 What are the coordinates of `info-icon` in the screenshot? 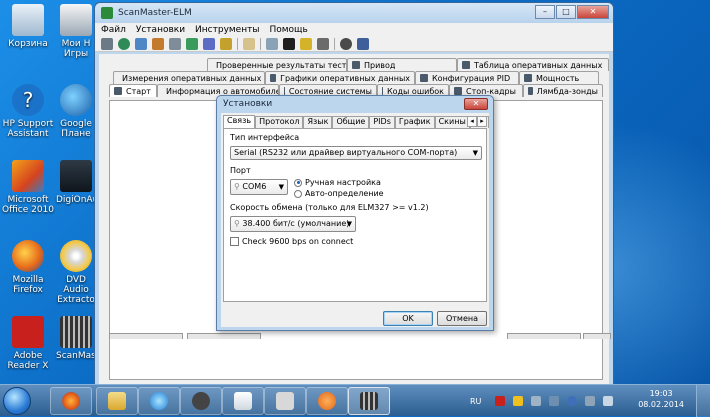 It's located at (346, 43).